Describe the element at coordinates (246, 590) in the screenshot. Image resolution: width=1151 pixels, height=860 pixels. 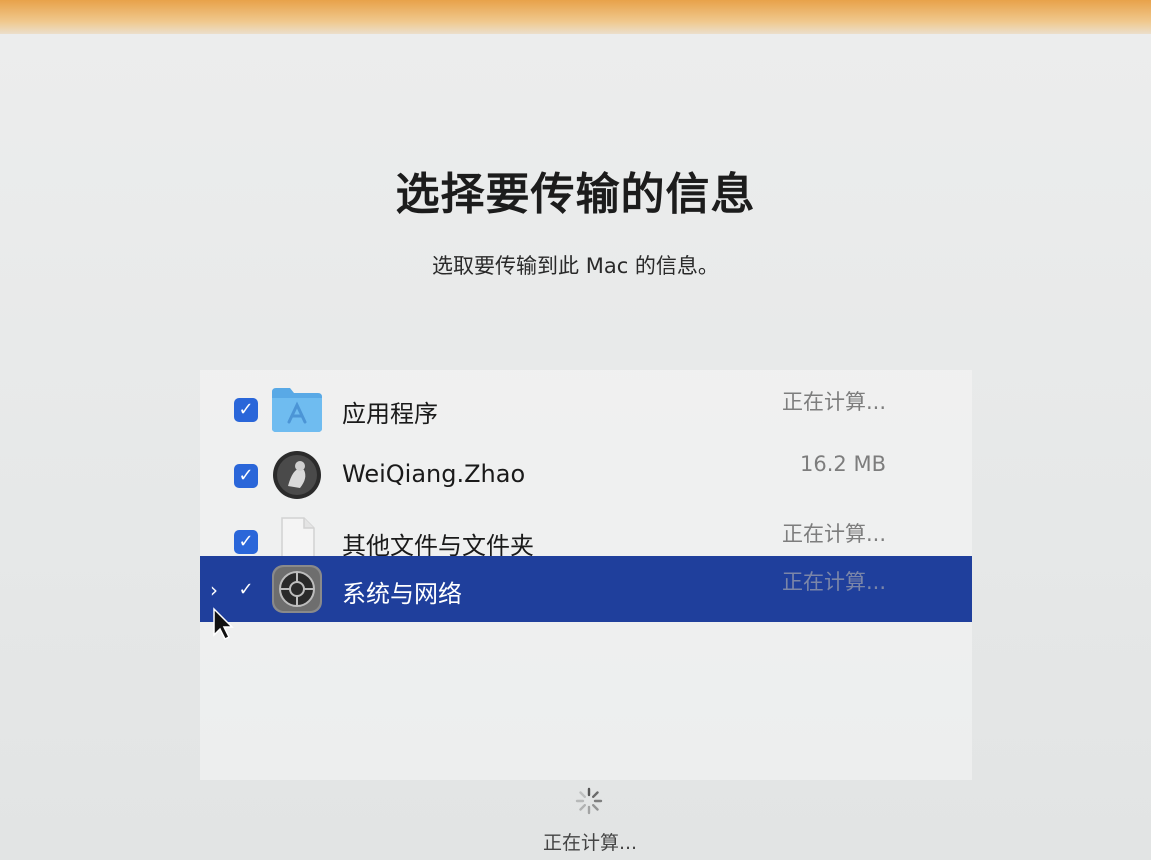
I see `checkbox-system-network: ✓` at that location.